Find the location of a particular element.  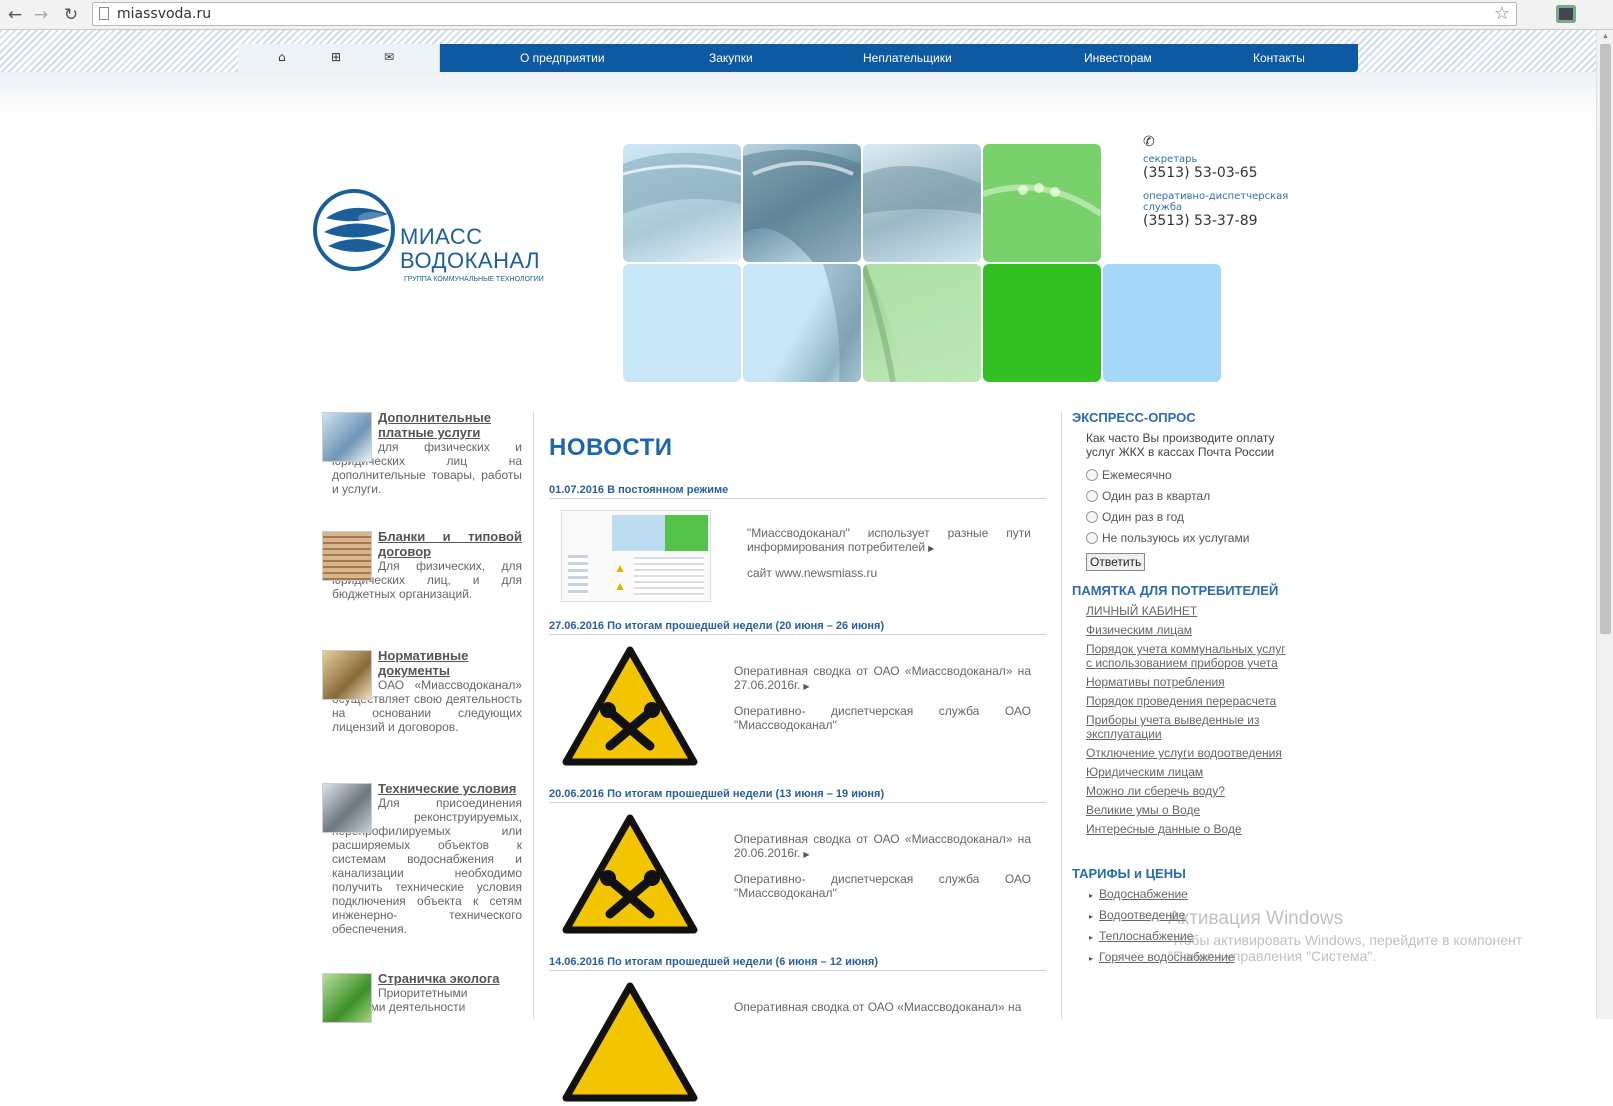

scroll-up-arrow-icon: ▲ is located at coordinates (1605, 36).